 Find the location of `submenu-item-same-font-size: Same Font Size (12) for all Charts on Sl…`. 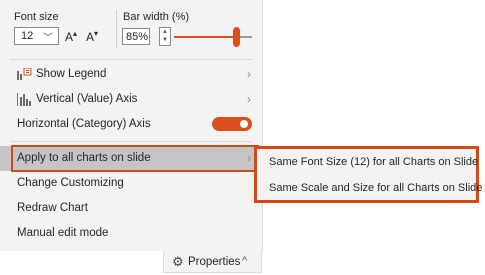

submenu-item-same-font-size: Same Font Size (12) for all Charts on Sl… is located at coordinates (368, 162).